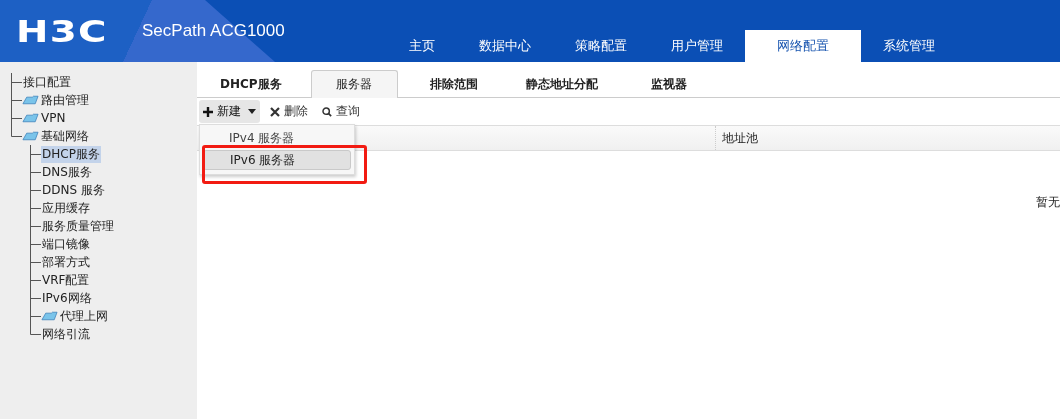 Image resolution: width=1060 pixels, height=419 pixels. What do you see at coordinates (67, 298) in the screenshot?
I see `tree-item: IPv6网络` at bounding box center [67, 298].